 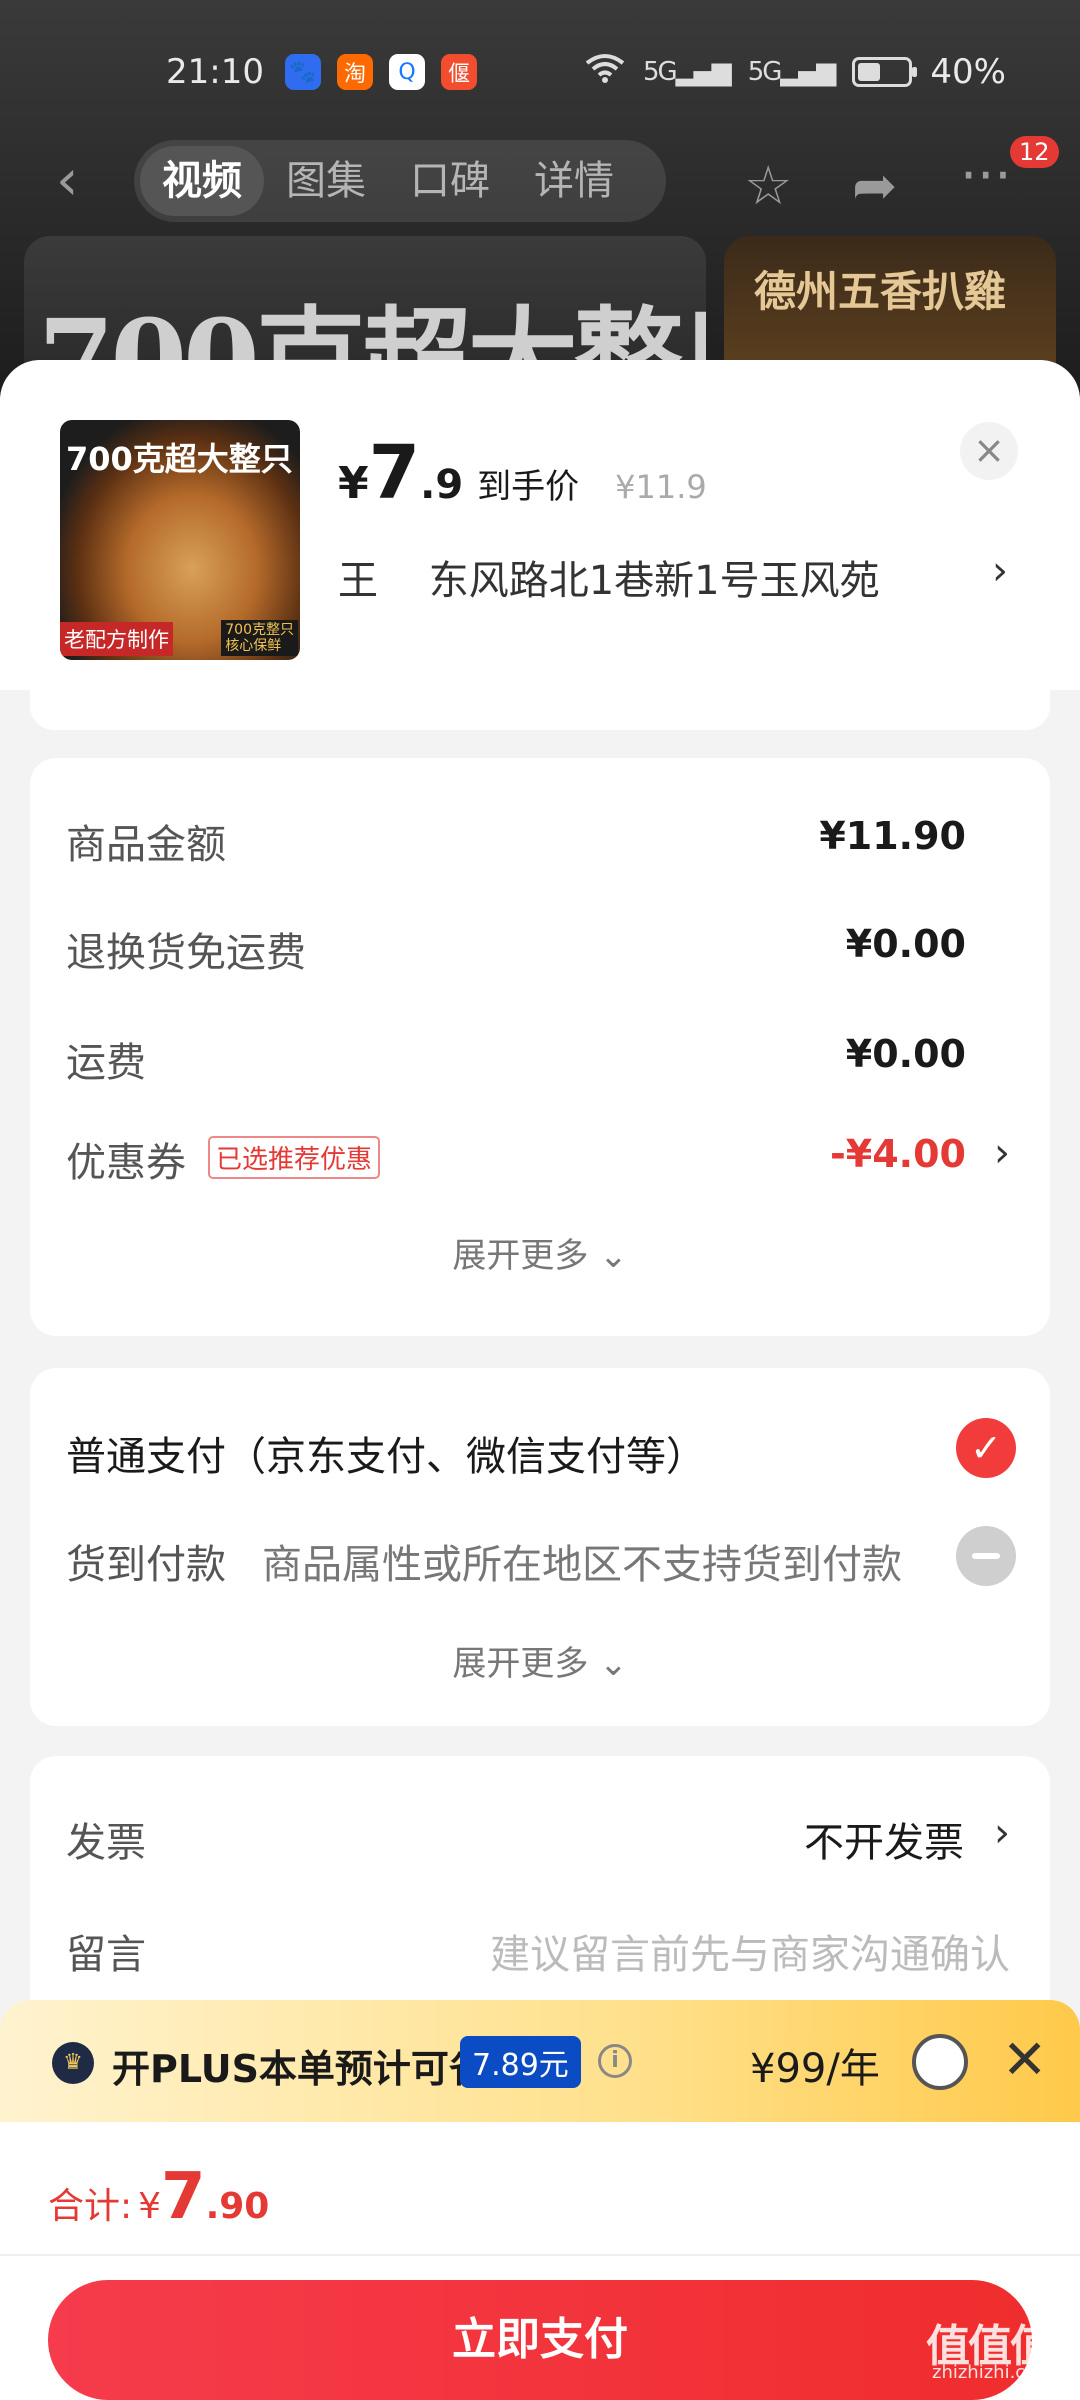 What do you see at coordinates (986, 1448) in the screenshot?
I see `checkmark-icon: ✓` at bounding box center [986, 1448].